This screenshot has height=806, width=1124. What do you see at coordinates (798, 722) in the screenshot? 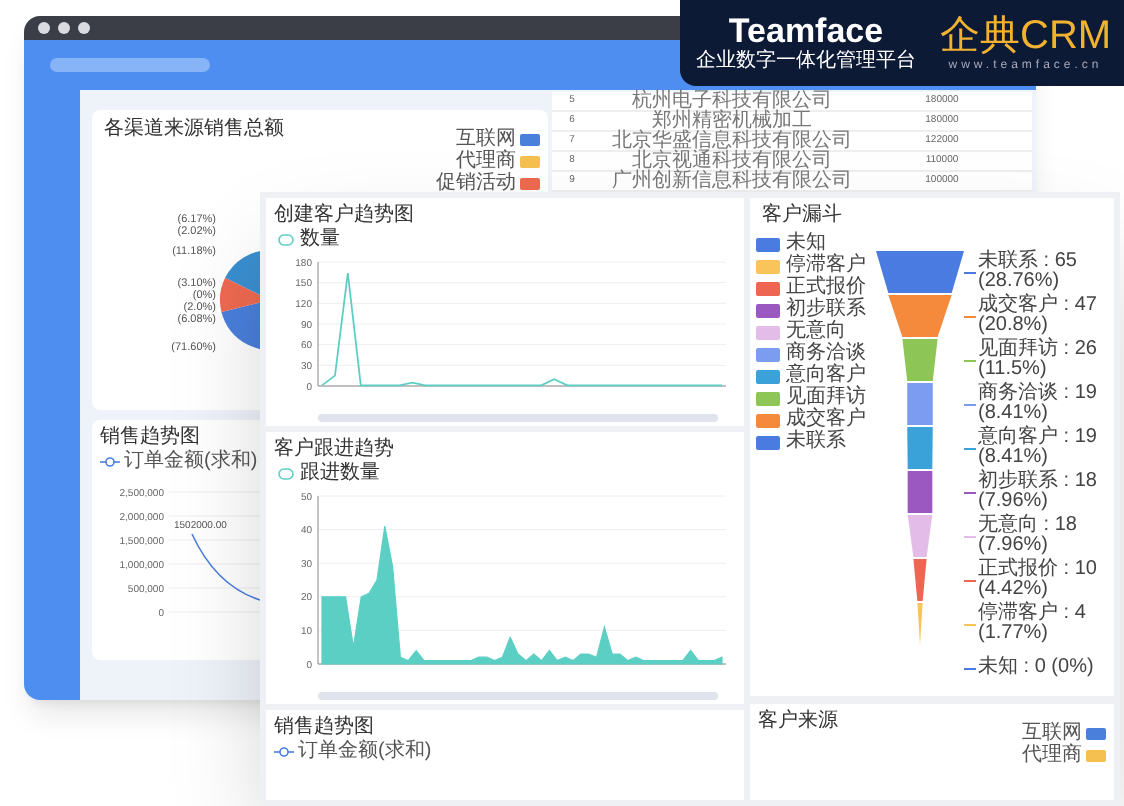
I see `panel-title: 客户来源` at bounding box center [798, 722].